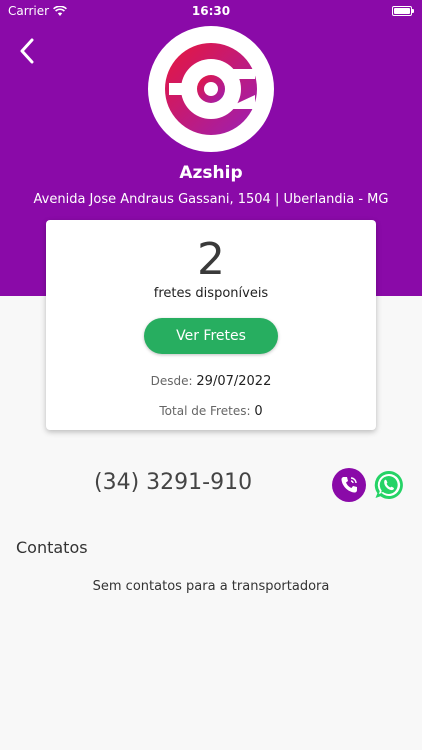  Describe the element at coordinates (211, 336) in the screenshot. I see `view-freights-button: Ver Fretes` at that location.